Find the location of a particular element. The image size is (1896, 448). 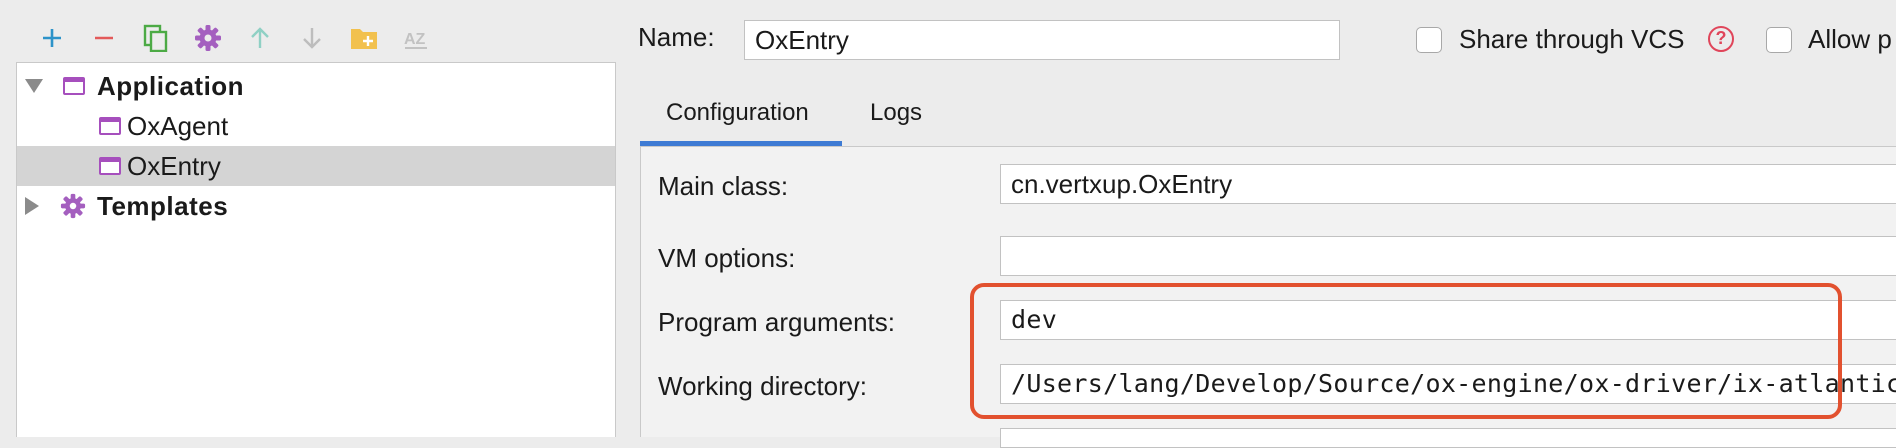

name-label: Name: is located at coordinates (676, 37).